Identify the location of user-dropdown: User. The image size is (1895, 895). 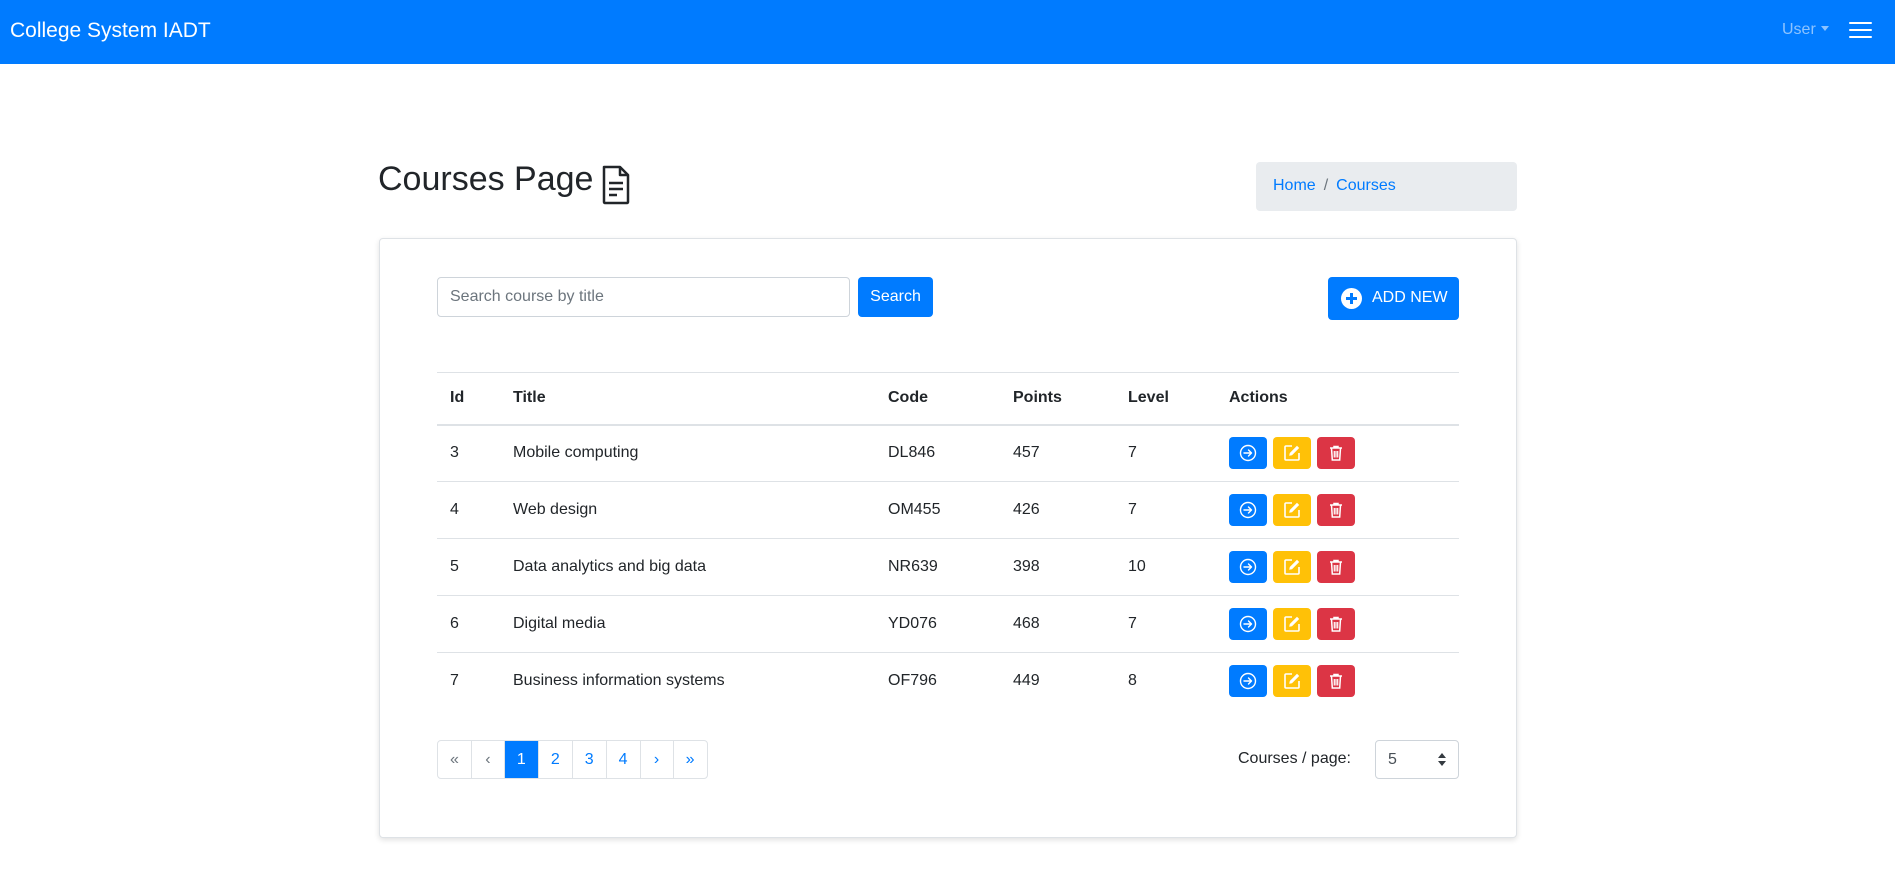
(1805, 30).